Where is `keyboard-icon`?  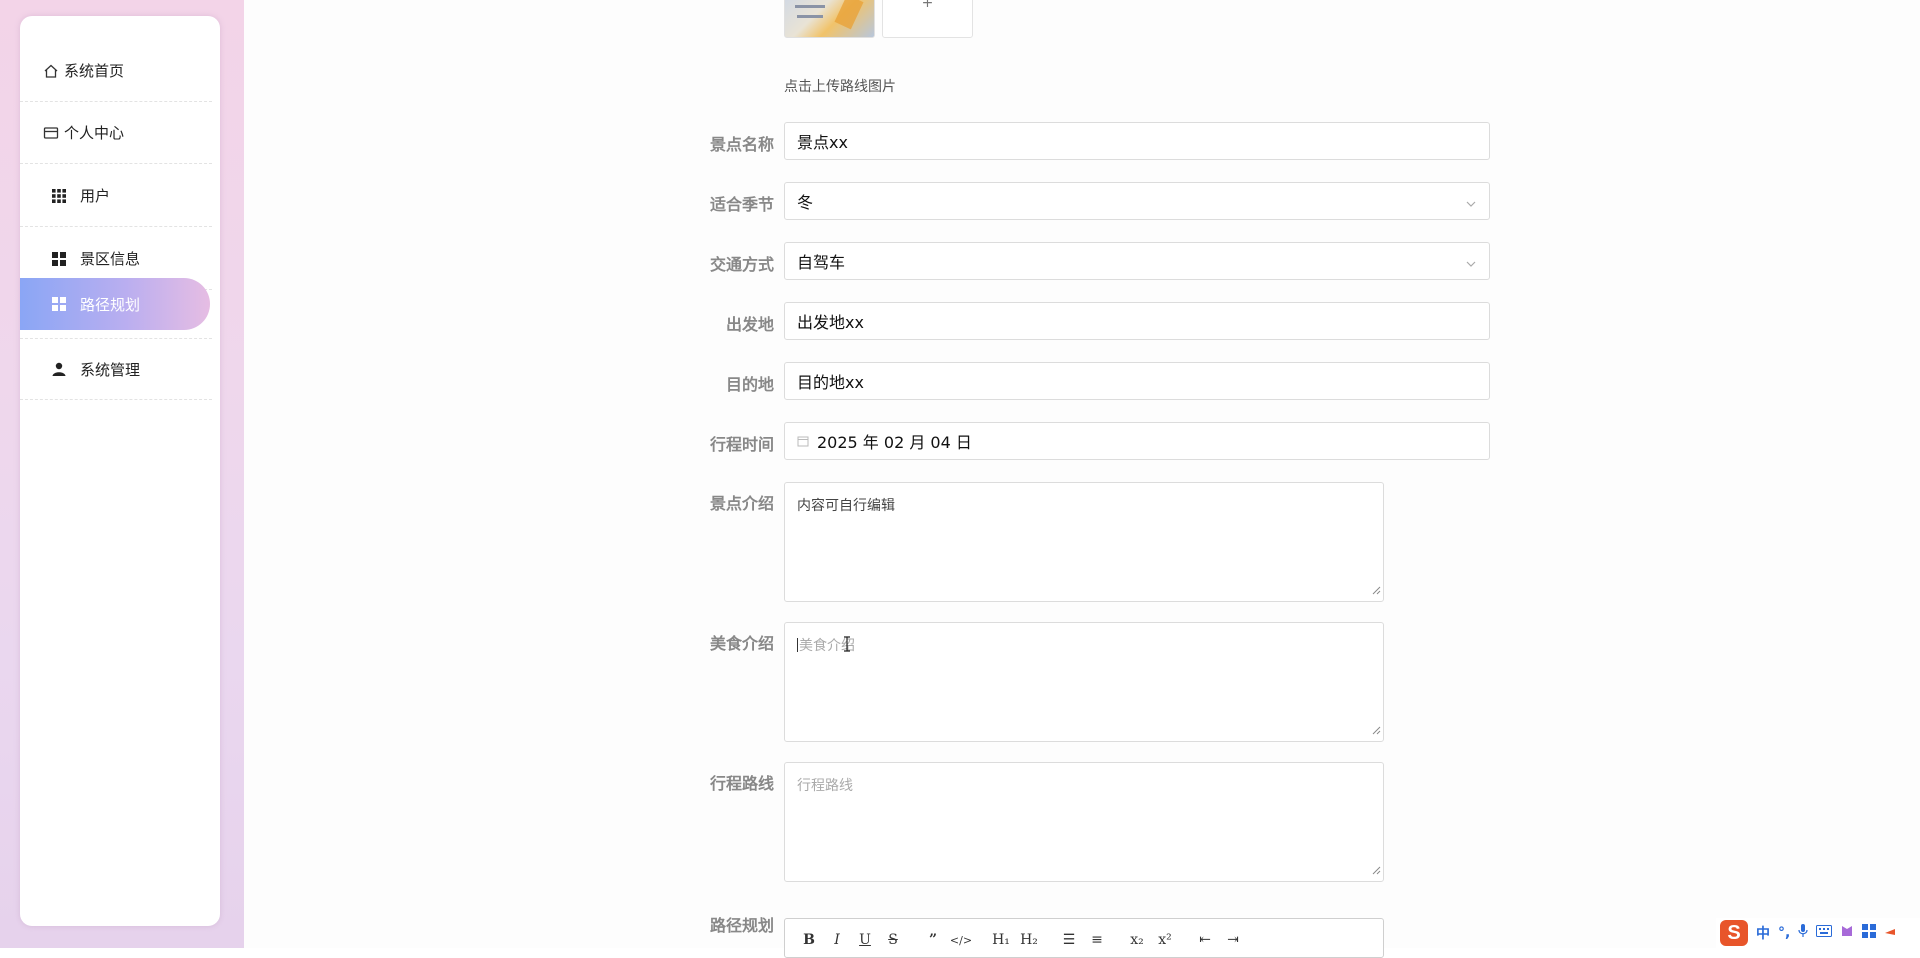
keyboard-icon is located at coordinates (1824, 933).